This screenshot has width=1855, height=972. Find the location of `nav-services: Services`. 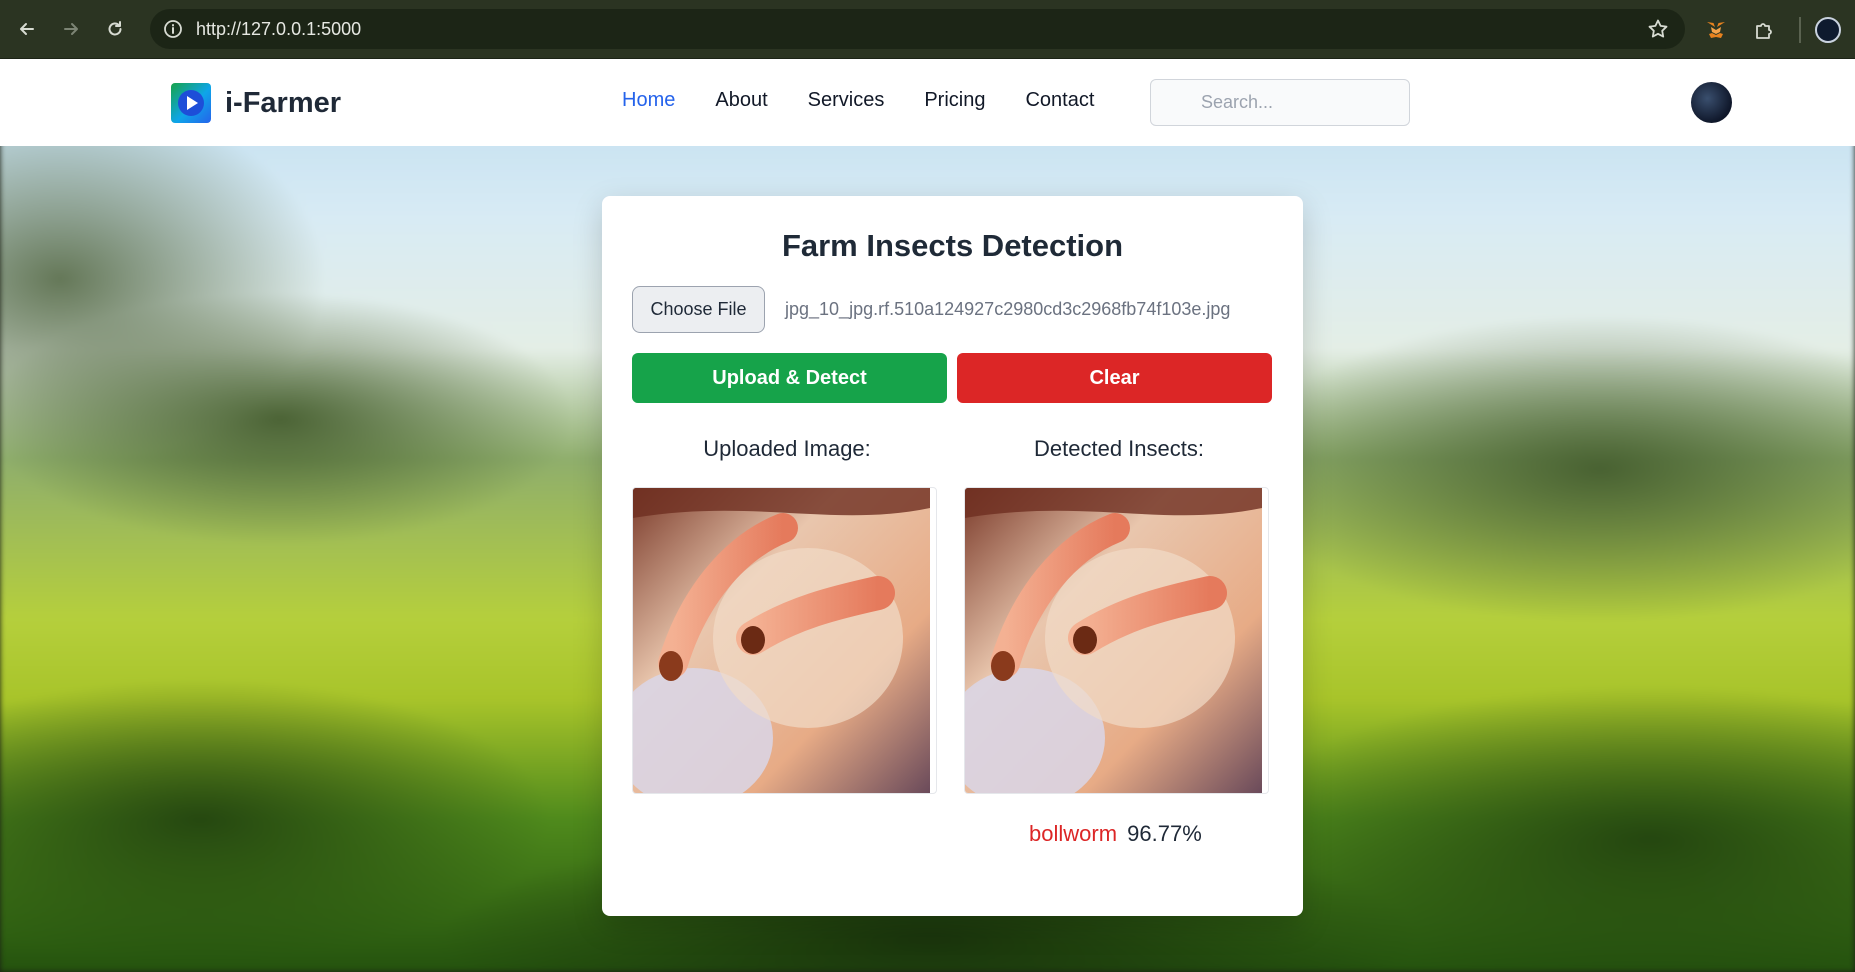

nav-services: Services is located at coordinates (846, 100).